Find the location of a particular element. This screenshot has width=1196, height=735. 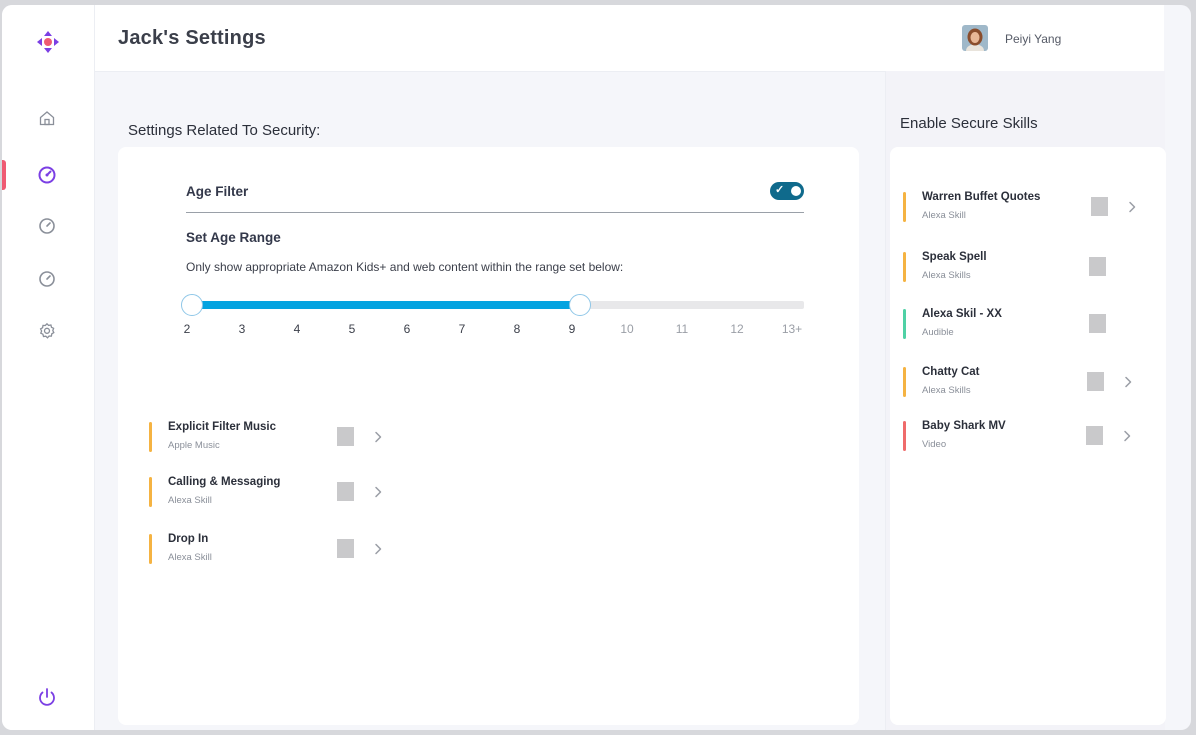

avatar is located at coordinates (975, 38).